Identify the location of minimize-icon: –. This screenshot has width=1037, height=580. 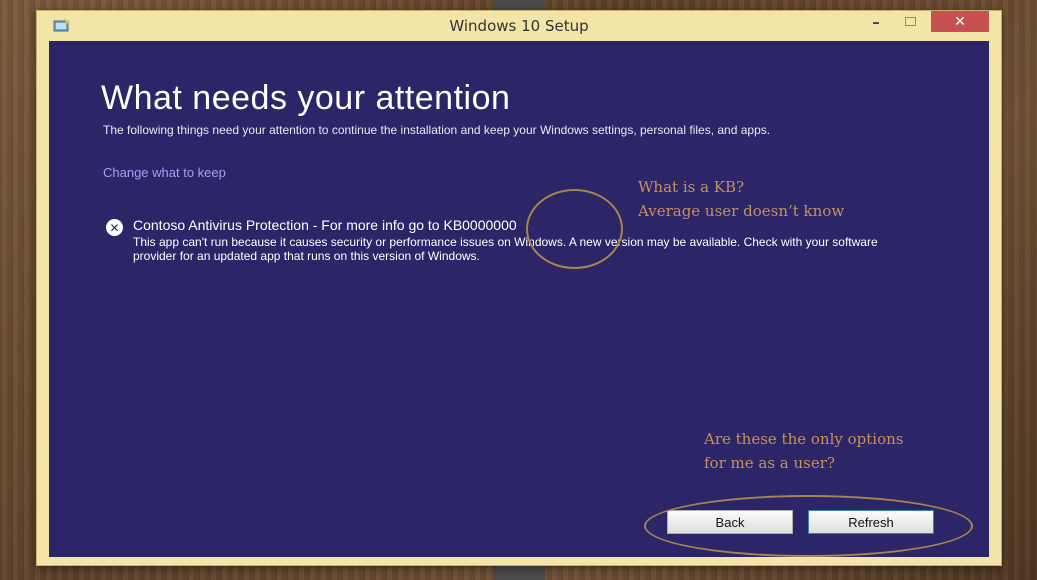
(876, 21).